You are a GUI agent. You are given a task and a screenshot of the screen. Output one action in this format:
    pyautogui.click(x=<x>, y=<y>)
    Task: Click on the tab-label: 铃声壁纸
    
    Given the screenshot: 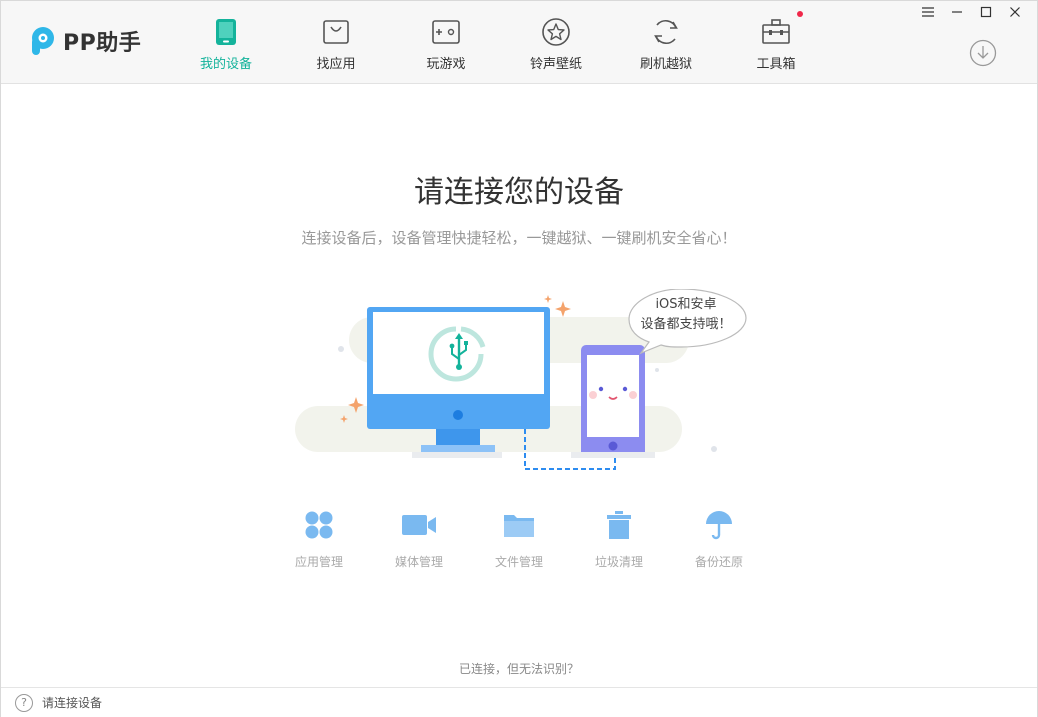 What is the action you would take?
    pyautogui.click(x=555, y=64)
    